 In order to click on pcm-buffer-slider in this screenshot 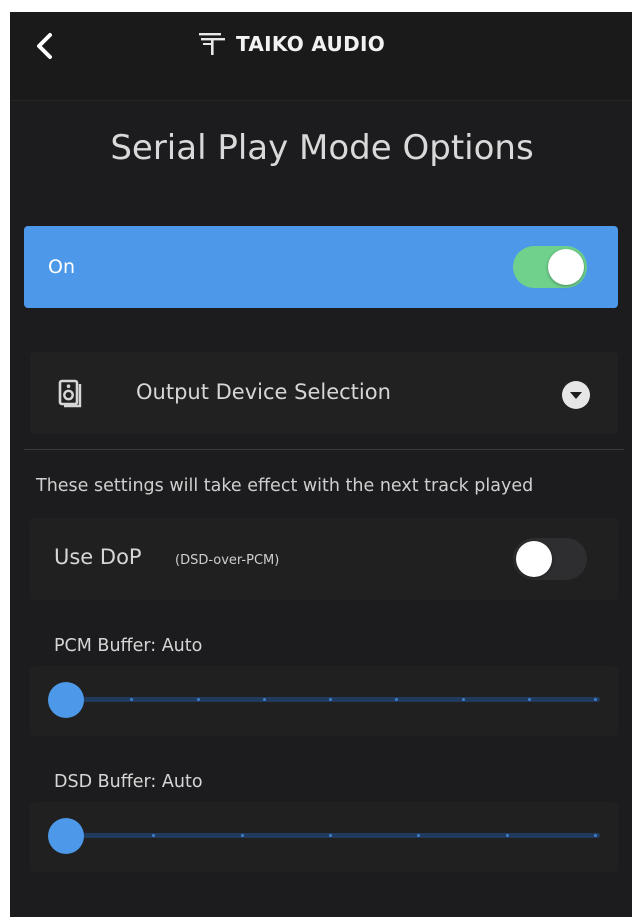, I will do `click(332, 699)`.